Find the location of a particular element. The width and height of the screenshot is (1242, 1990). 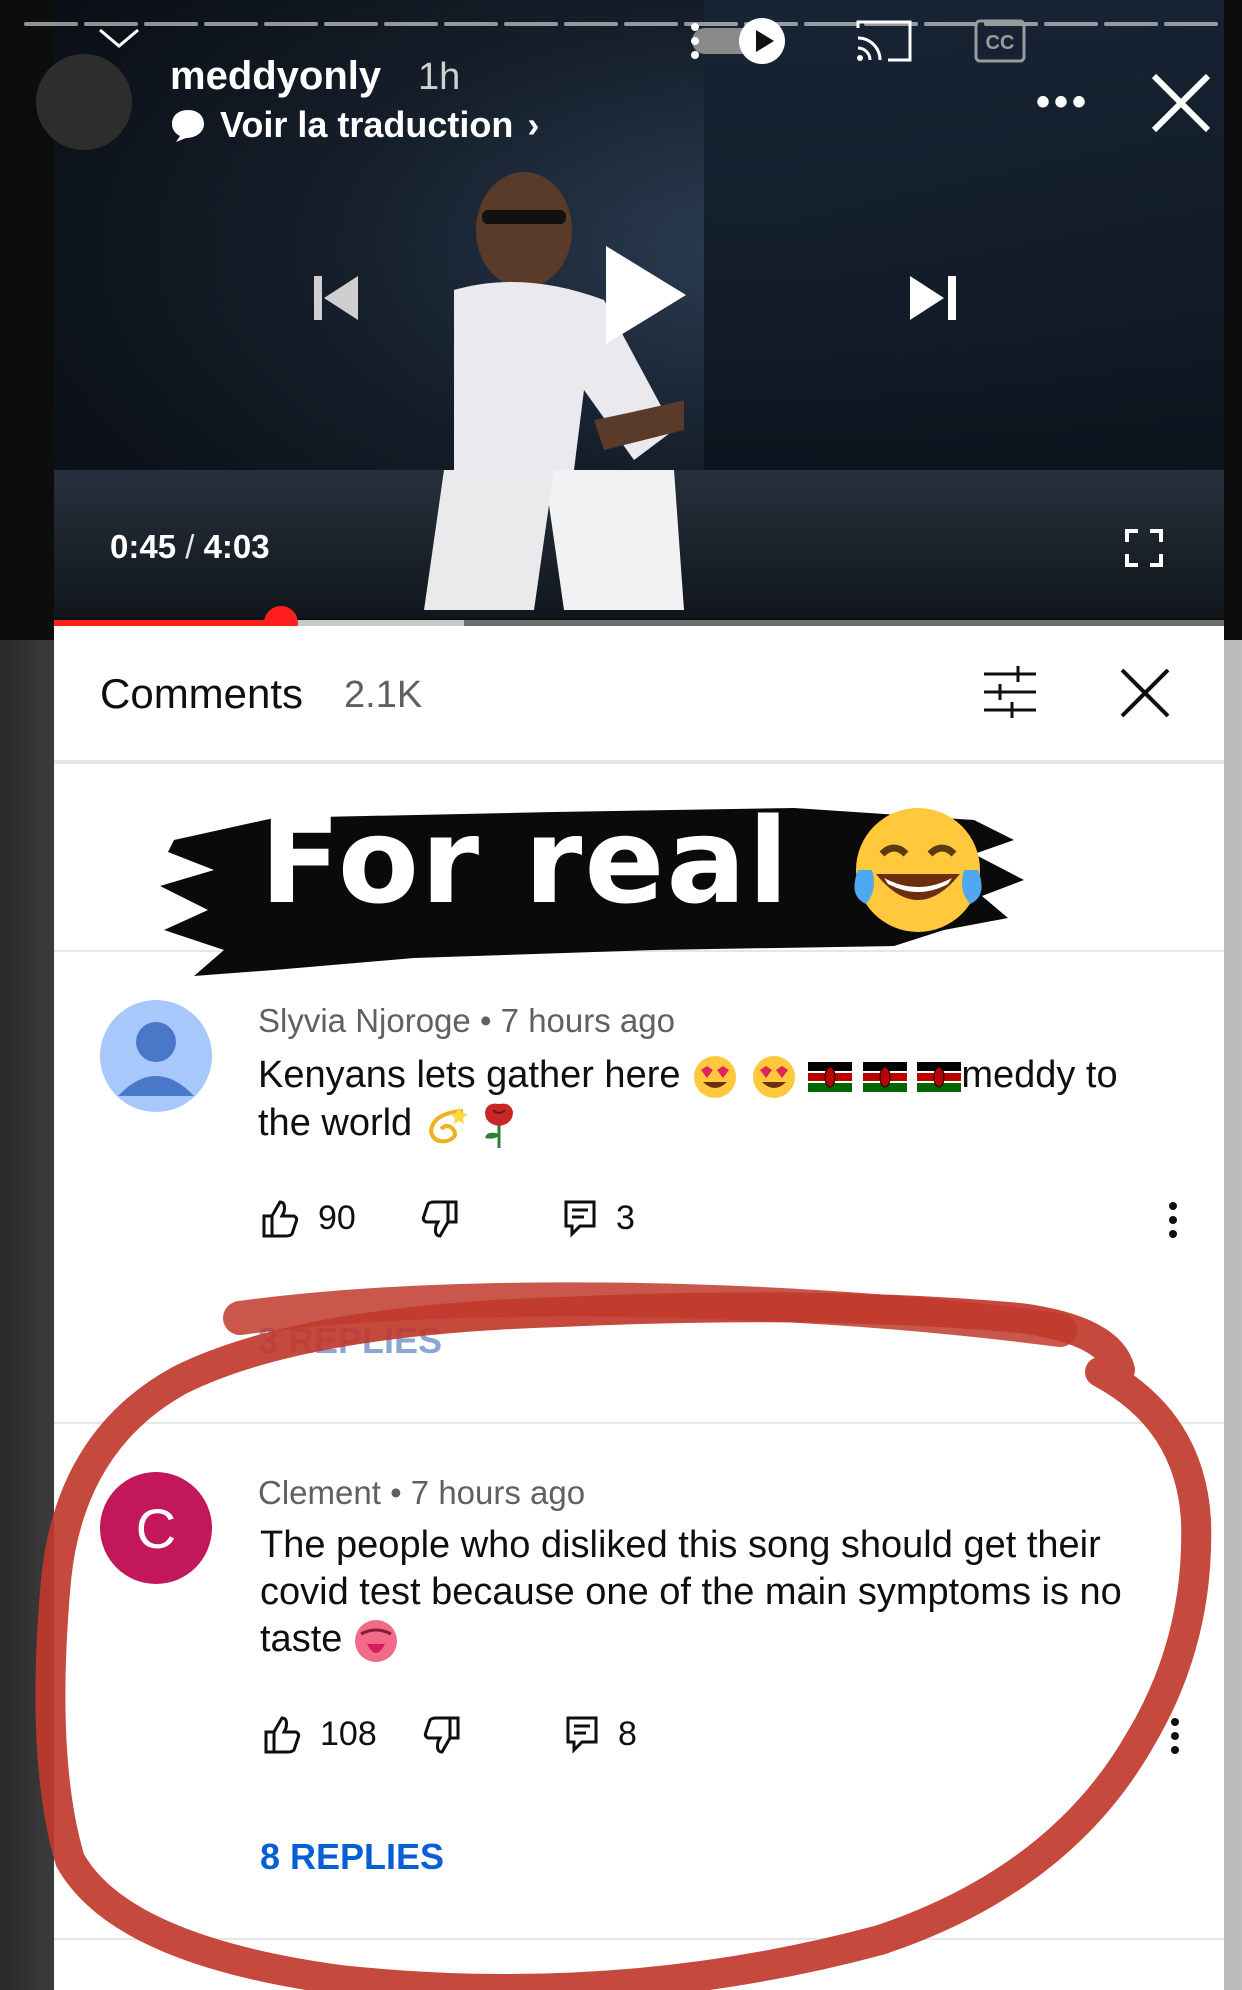

next-icon is located at coordinates (933, 298).